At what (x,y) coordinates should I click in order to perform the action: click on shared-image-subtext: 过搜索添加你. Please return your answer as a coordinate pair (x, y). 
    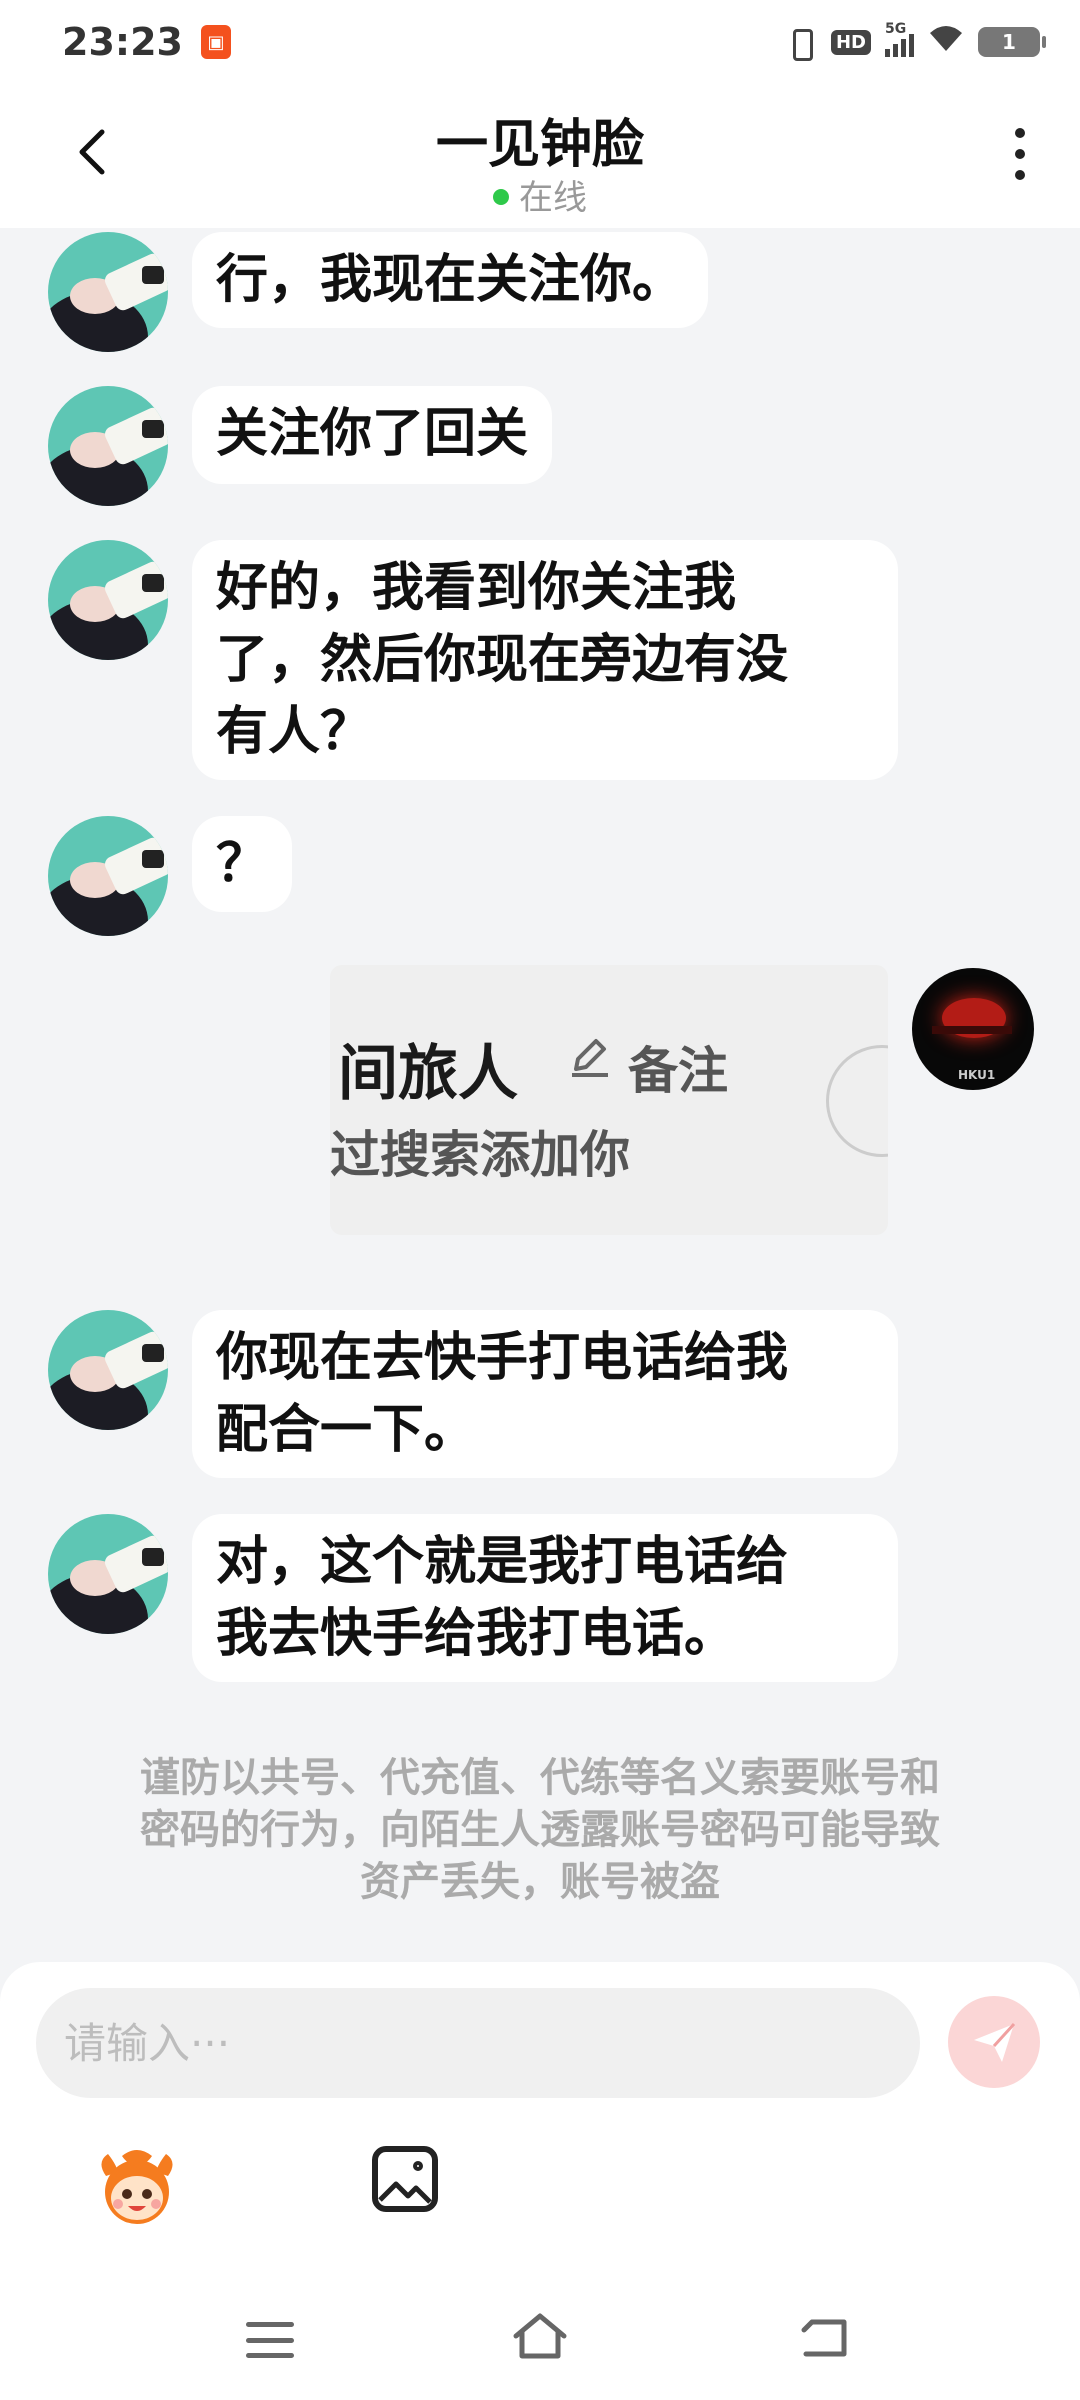
    Looking at the image, I should click on (480, 1155).